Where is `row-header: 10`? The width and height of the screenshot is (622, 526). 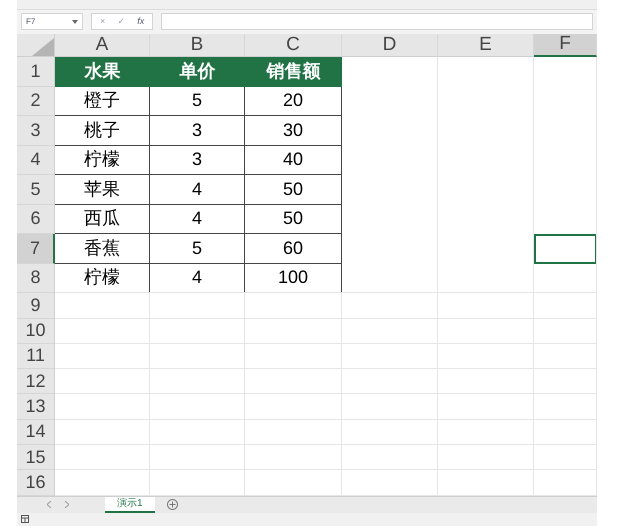
row-header: 10 is located at coordinates (36, 331).